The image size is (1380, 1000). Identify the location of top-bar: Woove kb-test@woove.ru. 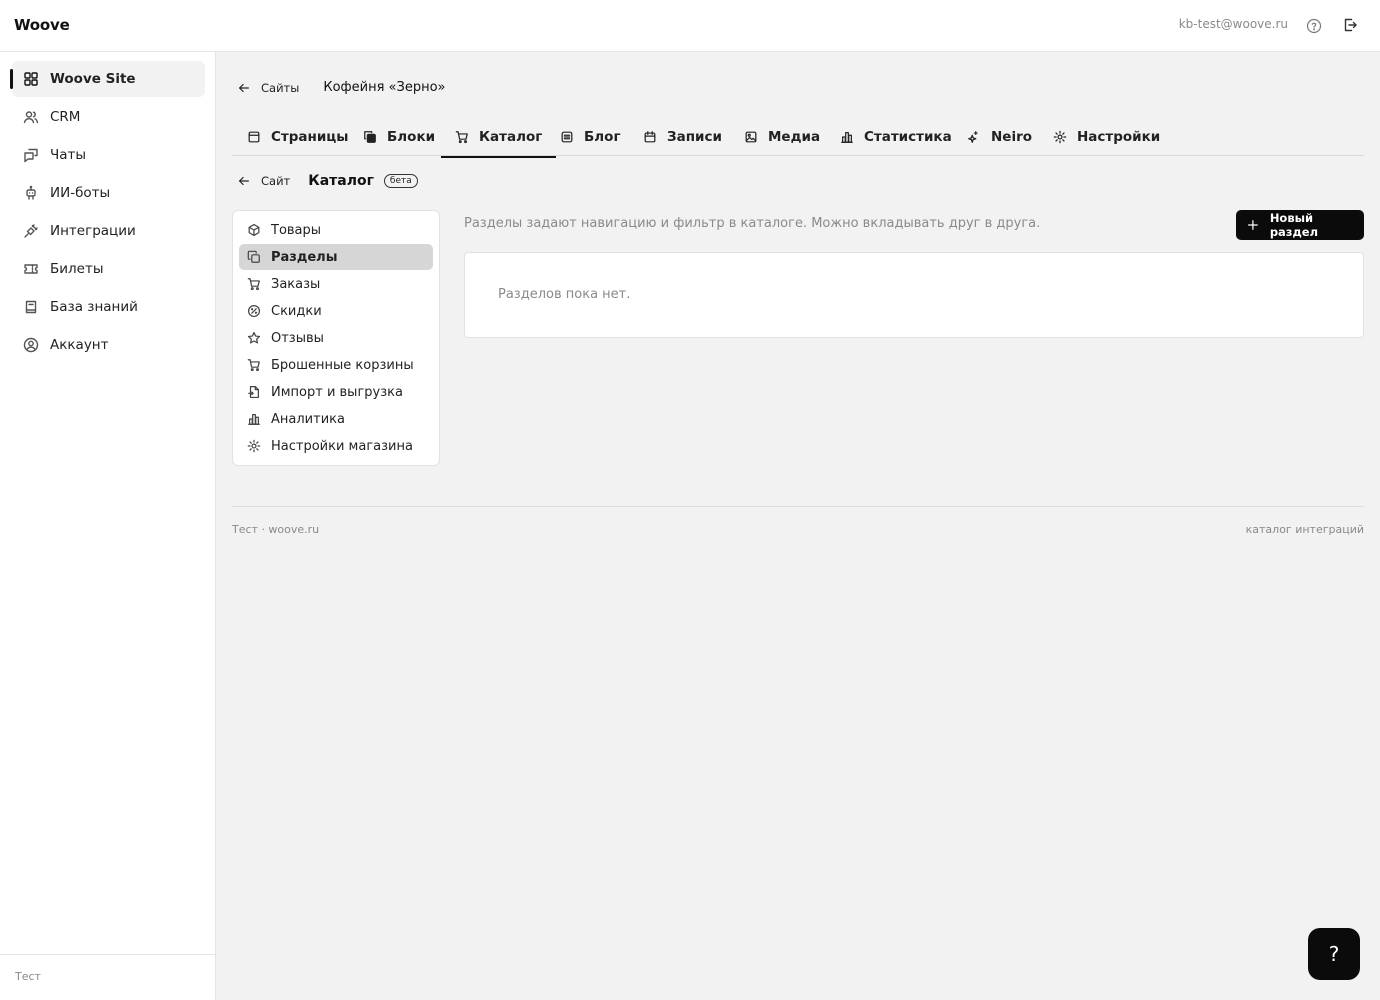
(690, 26).